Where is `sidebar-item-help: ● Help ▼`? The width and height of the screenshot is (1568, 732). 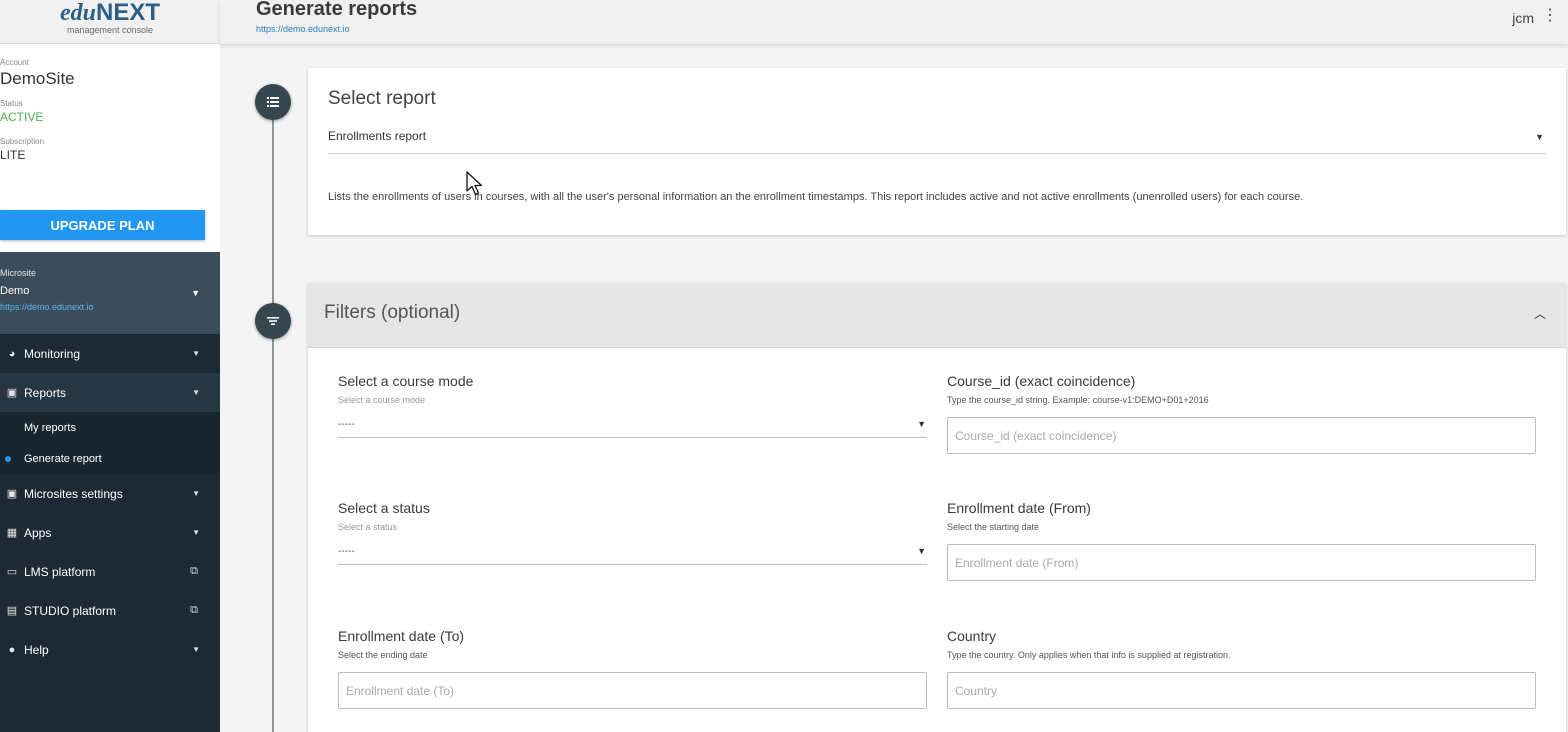 sidebar-item-help: ● Help ▼ is located at coordinates (110, 649).